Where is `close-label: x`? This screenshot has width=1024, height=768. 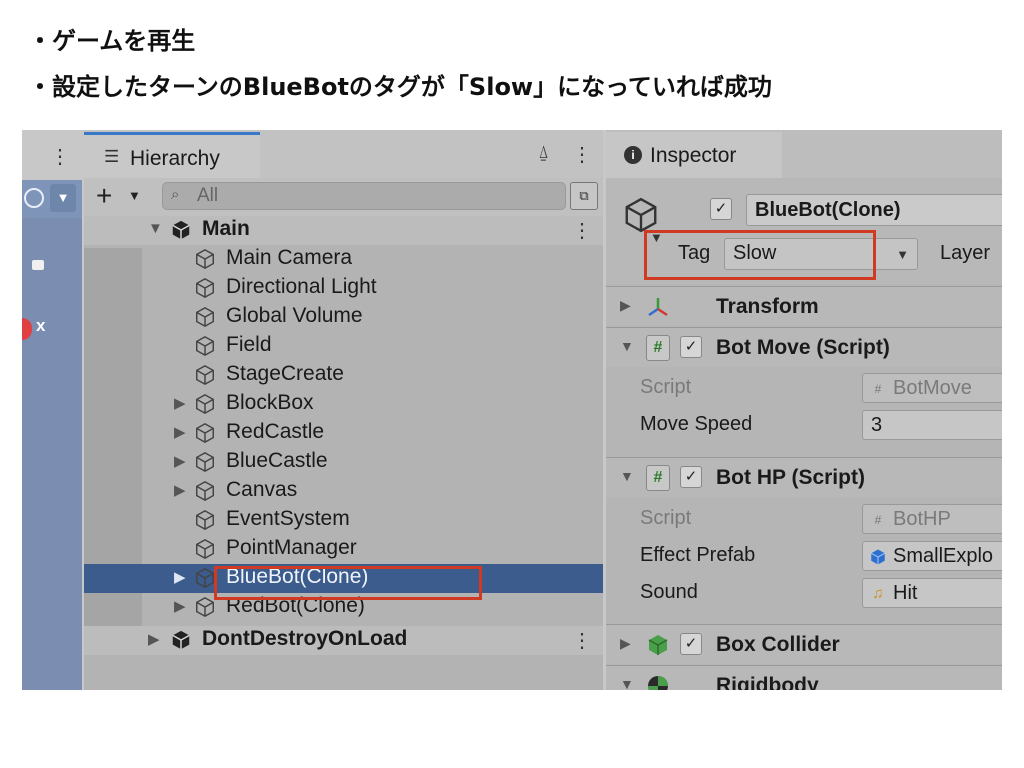
close-label: x is located at coordinates (40, 326).